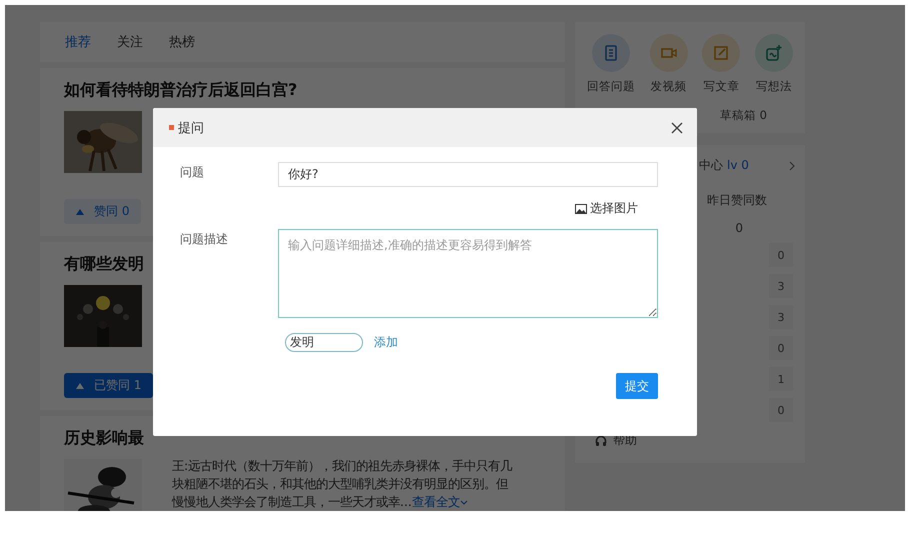 The width and height of the screenshot is (912, 535). I want to click on stat-label: 昨日赞同数, so click(737, 200).